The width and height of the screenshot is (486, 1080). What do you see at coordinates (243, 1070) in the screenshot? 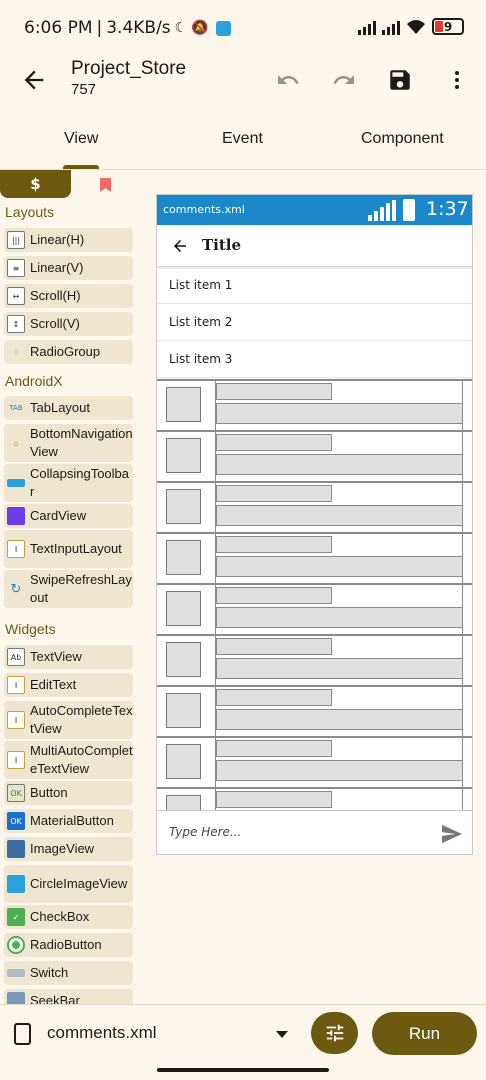
I see `gesture-bar` at bounding box center [243, 1070].